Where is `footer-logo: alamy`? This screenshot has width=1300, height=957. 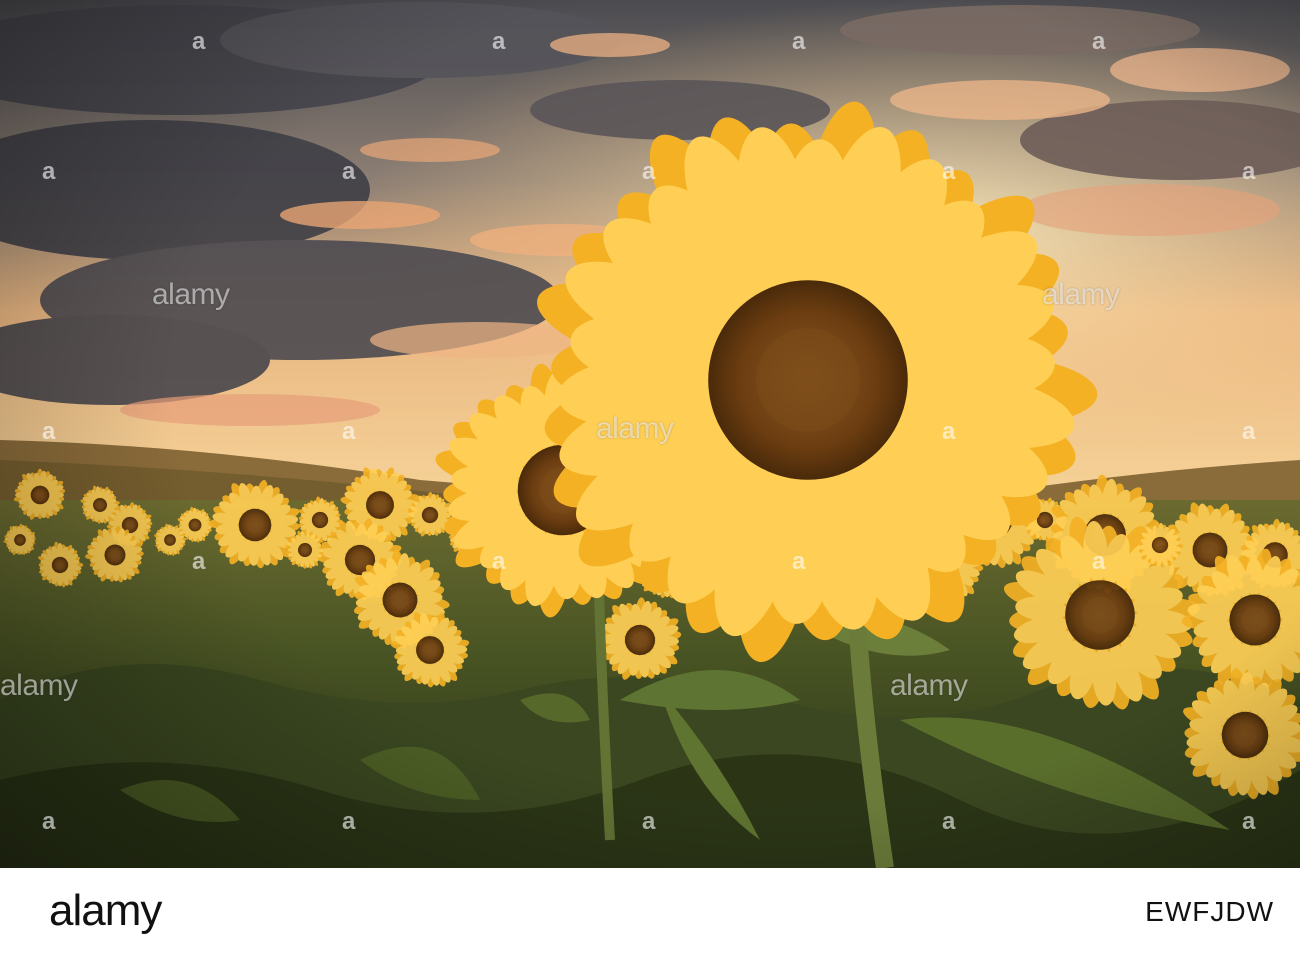
footer-logo: alamy is located at coordinates (105, 911).